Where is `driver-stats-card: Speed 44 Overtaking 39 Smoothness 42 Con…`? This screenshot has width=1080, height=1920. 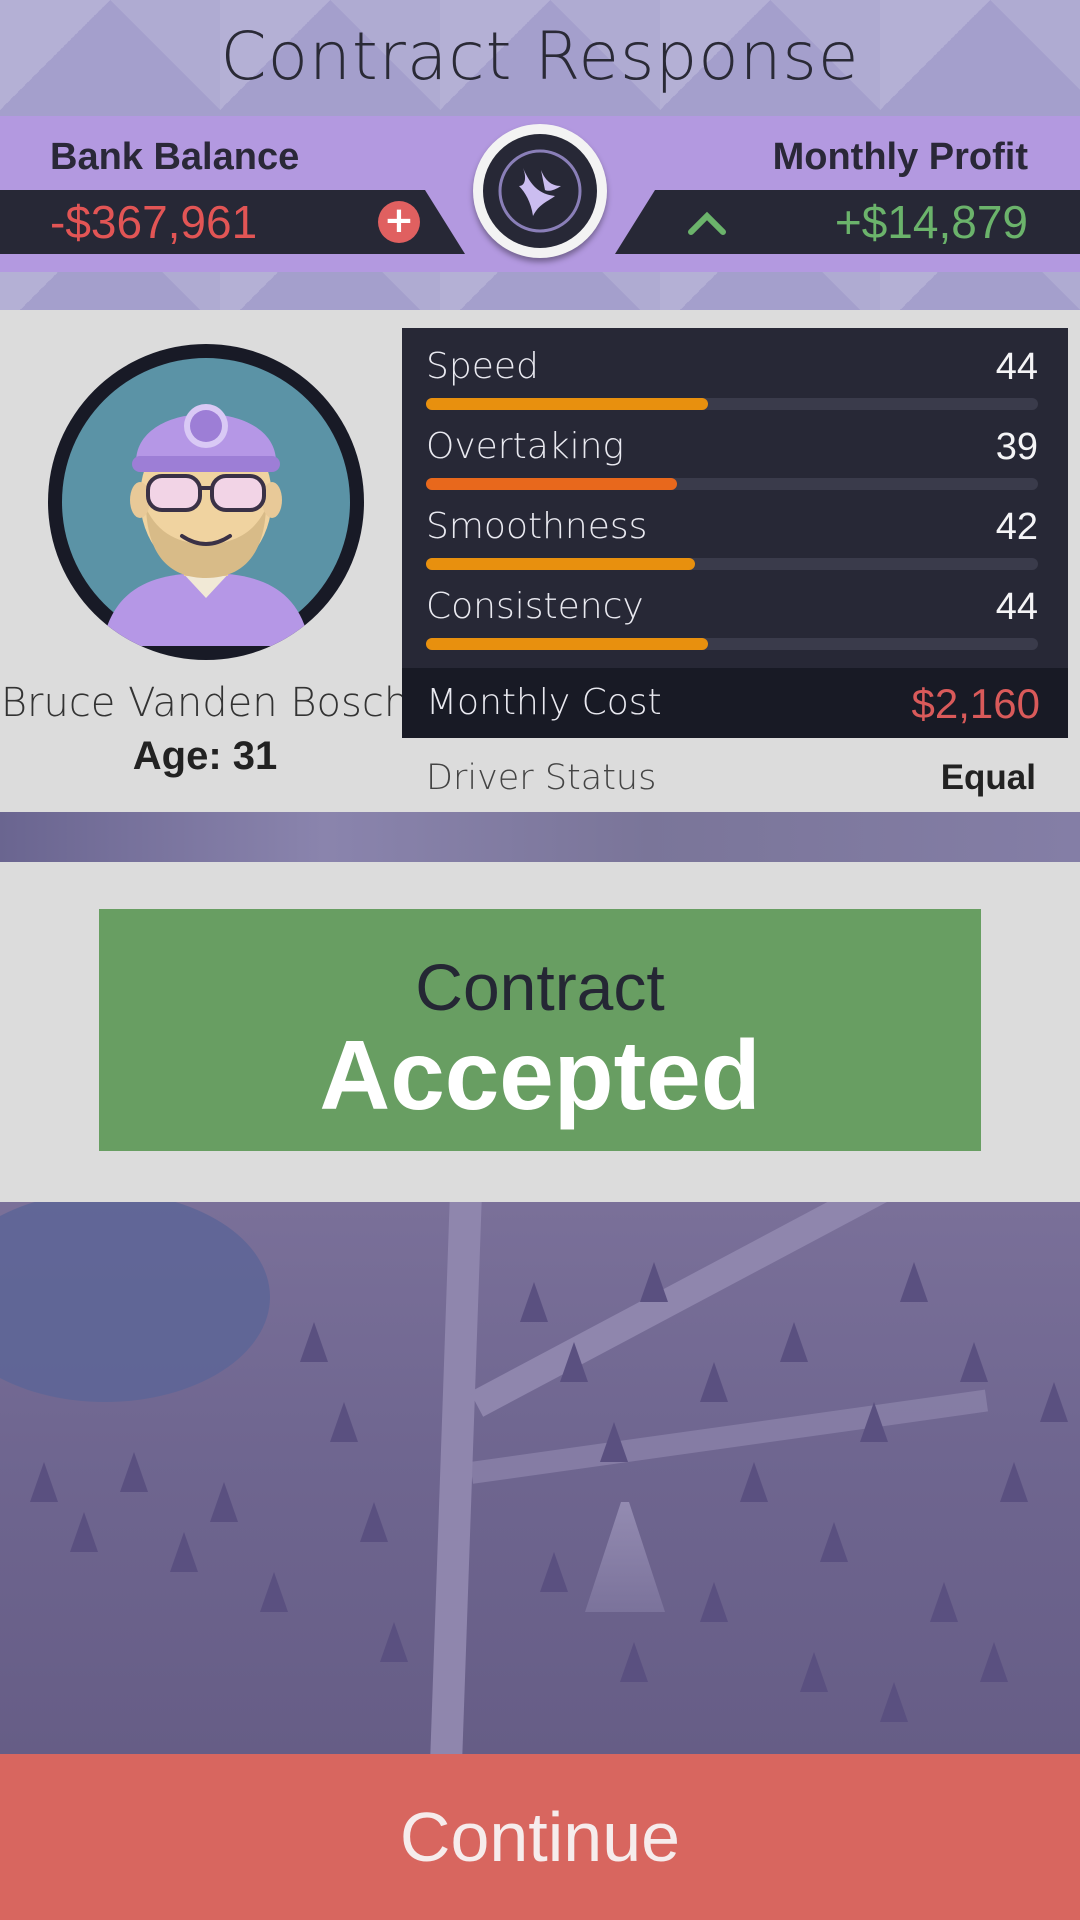 driver-stats-card: Speed 44 Overtaking 39 Smoothness 42 Con… is located at coordinates (735, 533).